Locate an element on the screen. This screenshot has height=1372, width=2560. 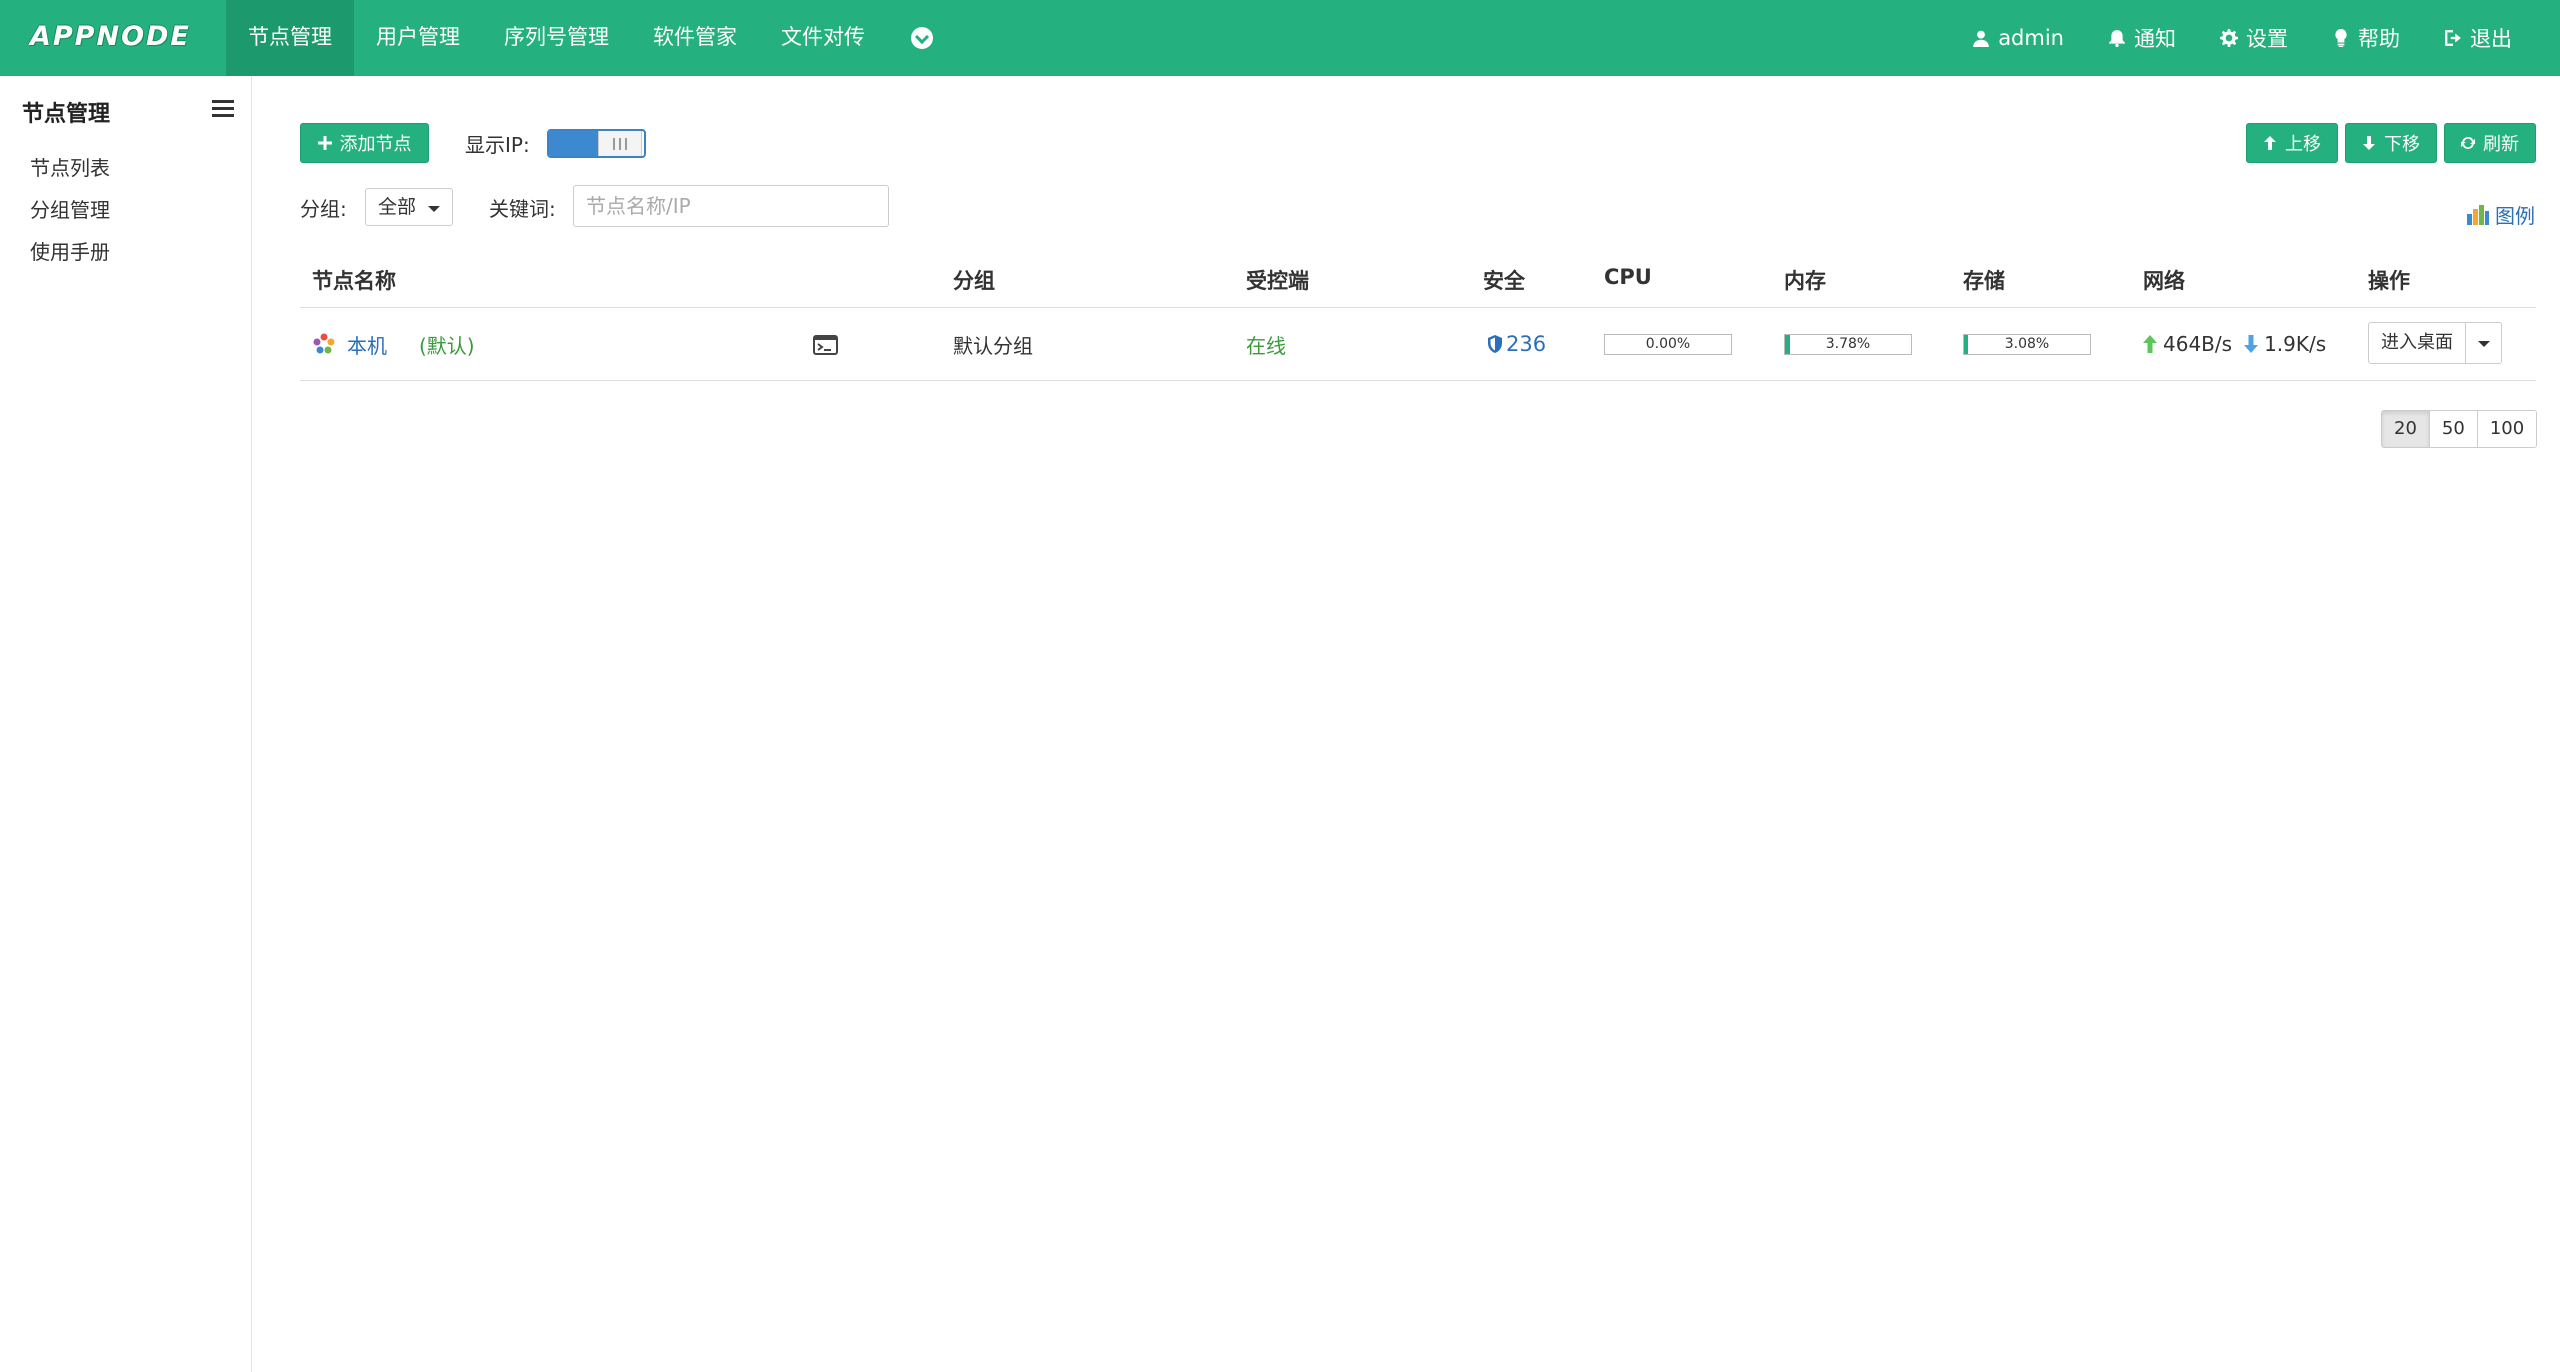
page-size-50: 50 is located at coordinates (2452, 429).